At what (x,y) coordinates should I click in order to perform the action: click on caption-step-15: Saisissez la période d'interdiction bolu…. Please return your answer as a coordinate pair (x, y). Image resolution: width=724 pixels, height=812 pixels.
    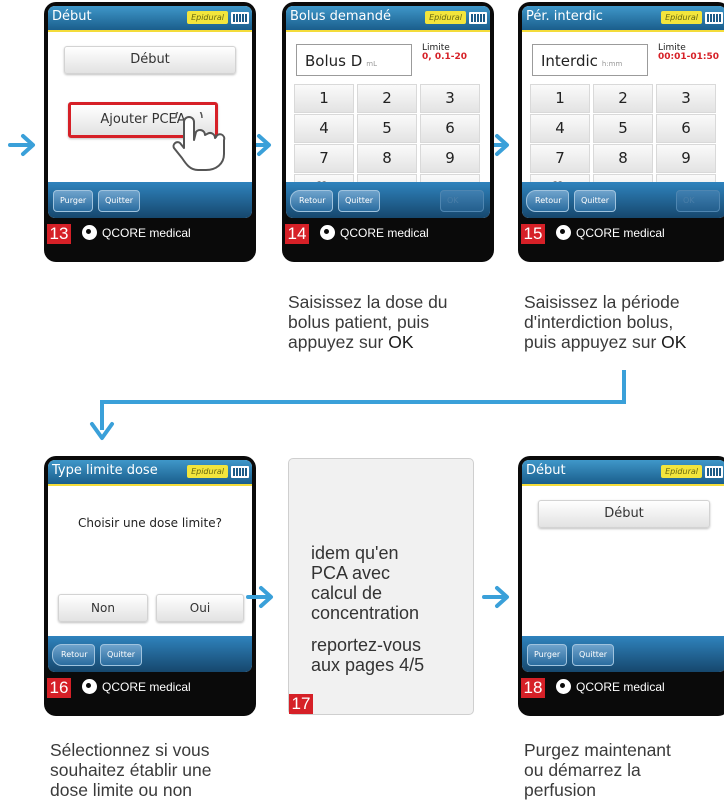
    Looking at the image, I should click on (605, 322).